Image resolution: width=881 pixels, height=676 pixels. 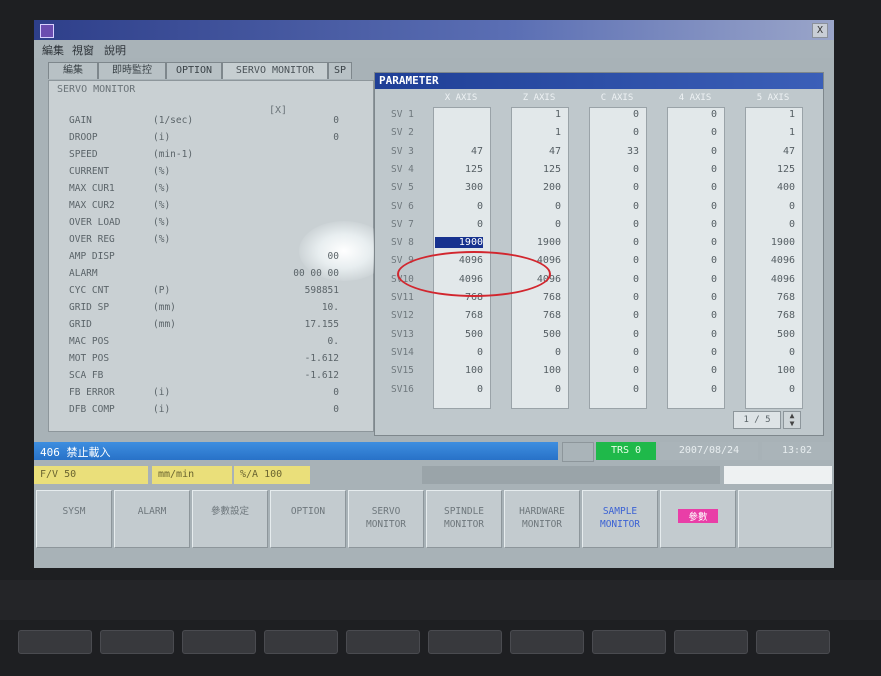 What do you see at coordinates (194, 70) in the screenshot?
I see `tab-option: OPTION` at bounding box center [194, 70].